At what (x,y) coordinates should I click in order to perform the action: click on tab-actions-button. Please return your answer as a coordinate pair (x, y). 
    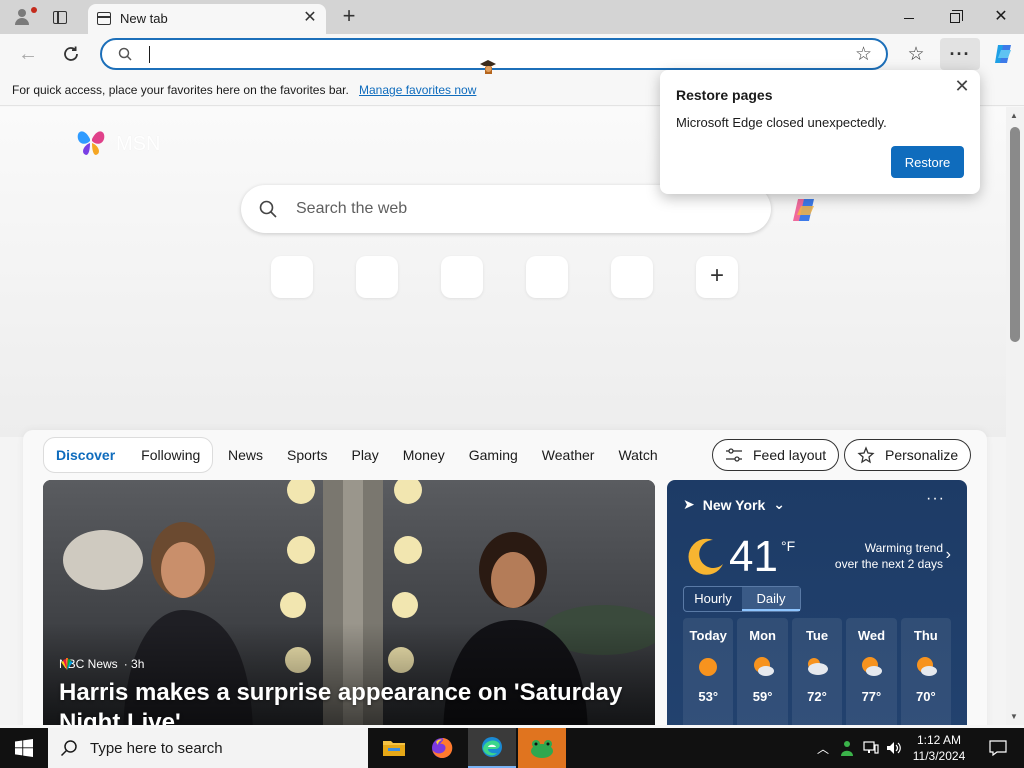
    Looking at the image, I should click on (60, 17).